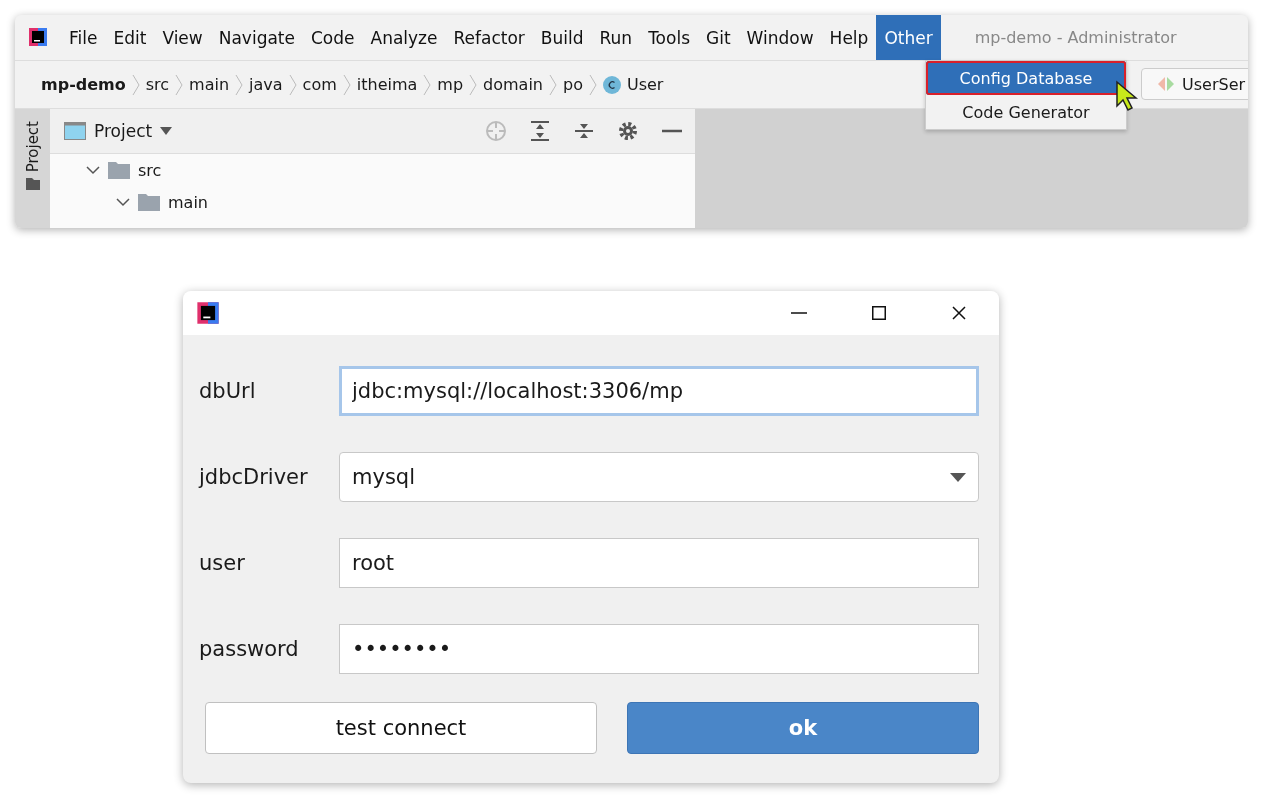 The height and width of the screenshot is (807, 1263). What do you see at coordinates (659, 391) in the screenshot?
I see `input-field: jdbc:mysql://localhost:3306/mp` at bounding box center [659, 391].